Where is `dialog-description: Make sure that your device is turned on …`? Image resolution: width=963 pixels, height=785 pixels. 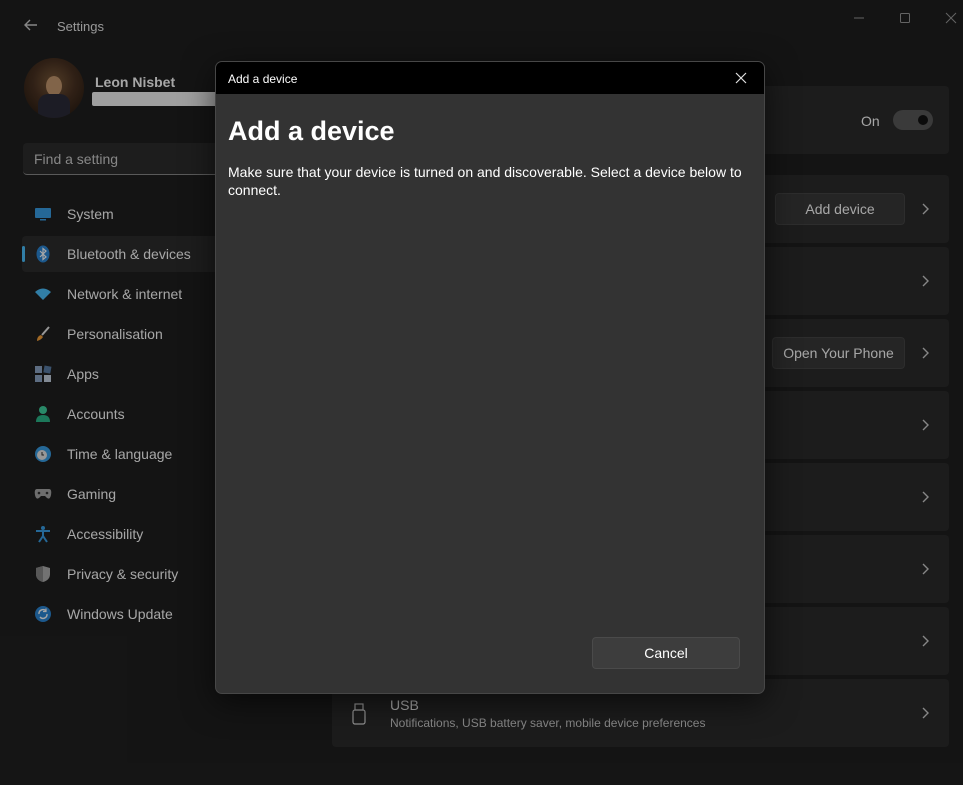 dialog-description: Make sure that your device is turned on … is located at coordinates (485, 181).